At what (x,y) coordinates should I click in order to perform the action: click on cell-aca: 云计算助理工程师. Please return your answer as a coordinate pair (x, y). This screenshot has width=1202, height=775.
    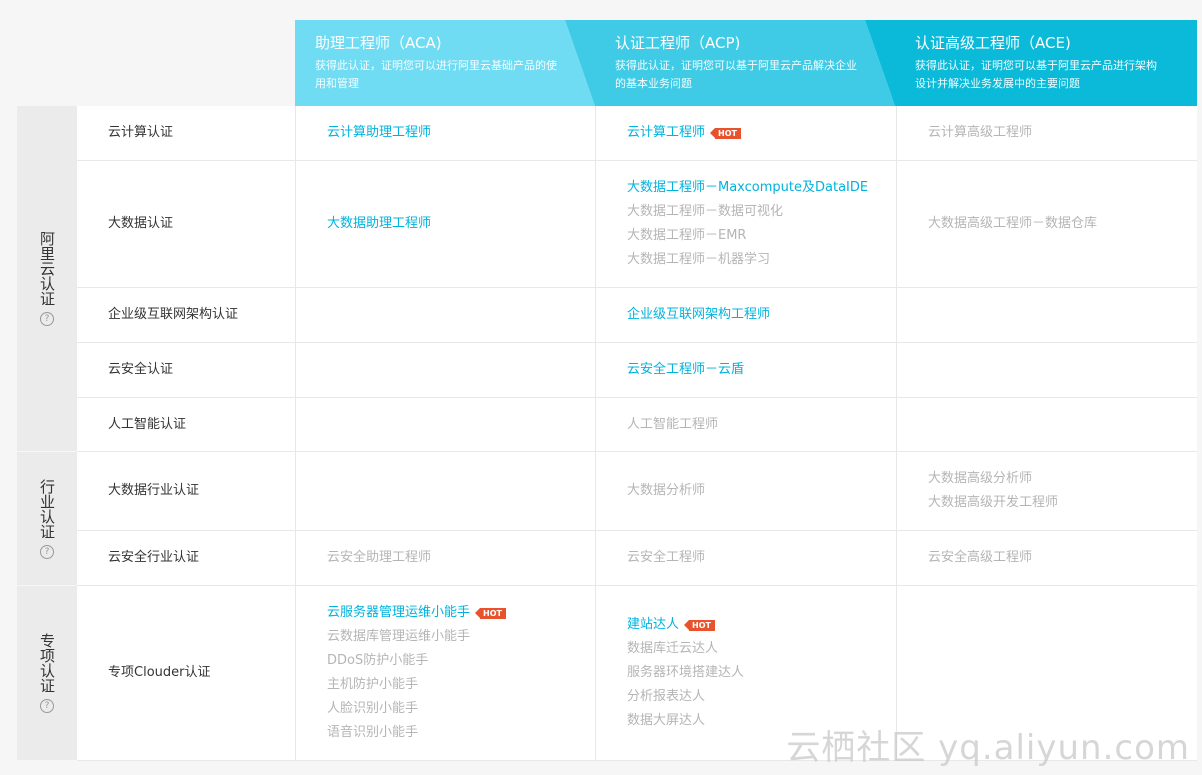
    Looking at the image, I should click on (446, 133).